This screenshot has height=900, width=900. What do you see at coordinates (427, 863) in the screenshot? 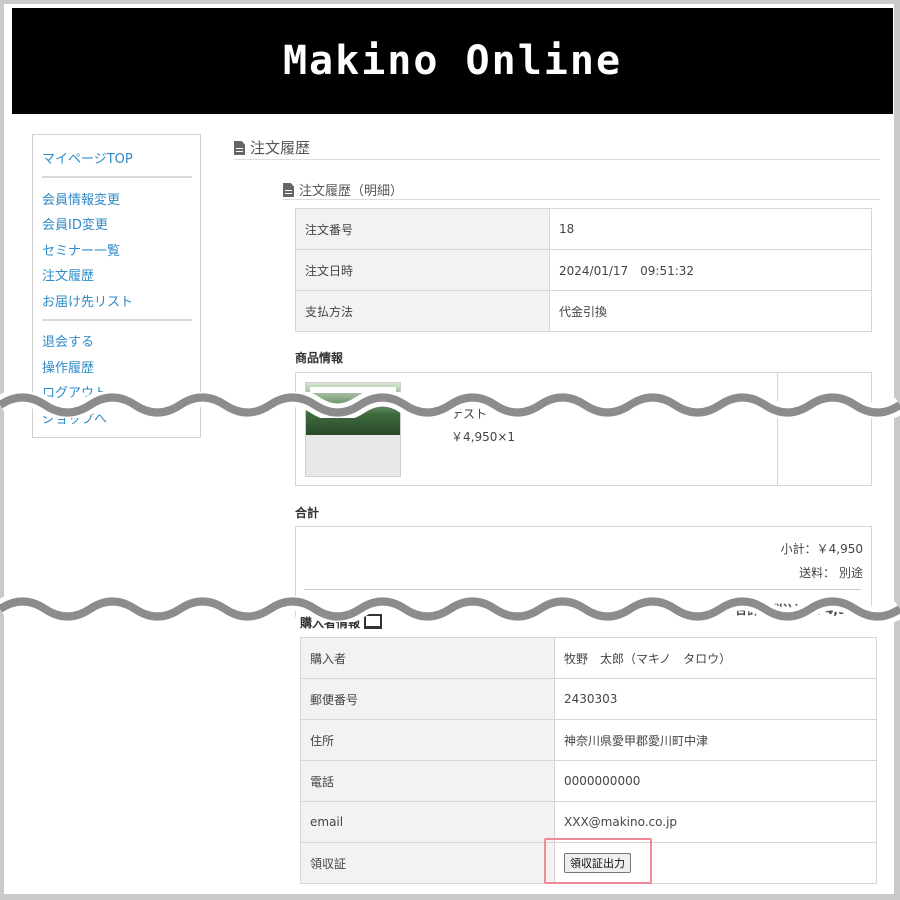
I see `receipt-key: 領収証` at bounding box center [427, 863].